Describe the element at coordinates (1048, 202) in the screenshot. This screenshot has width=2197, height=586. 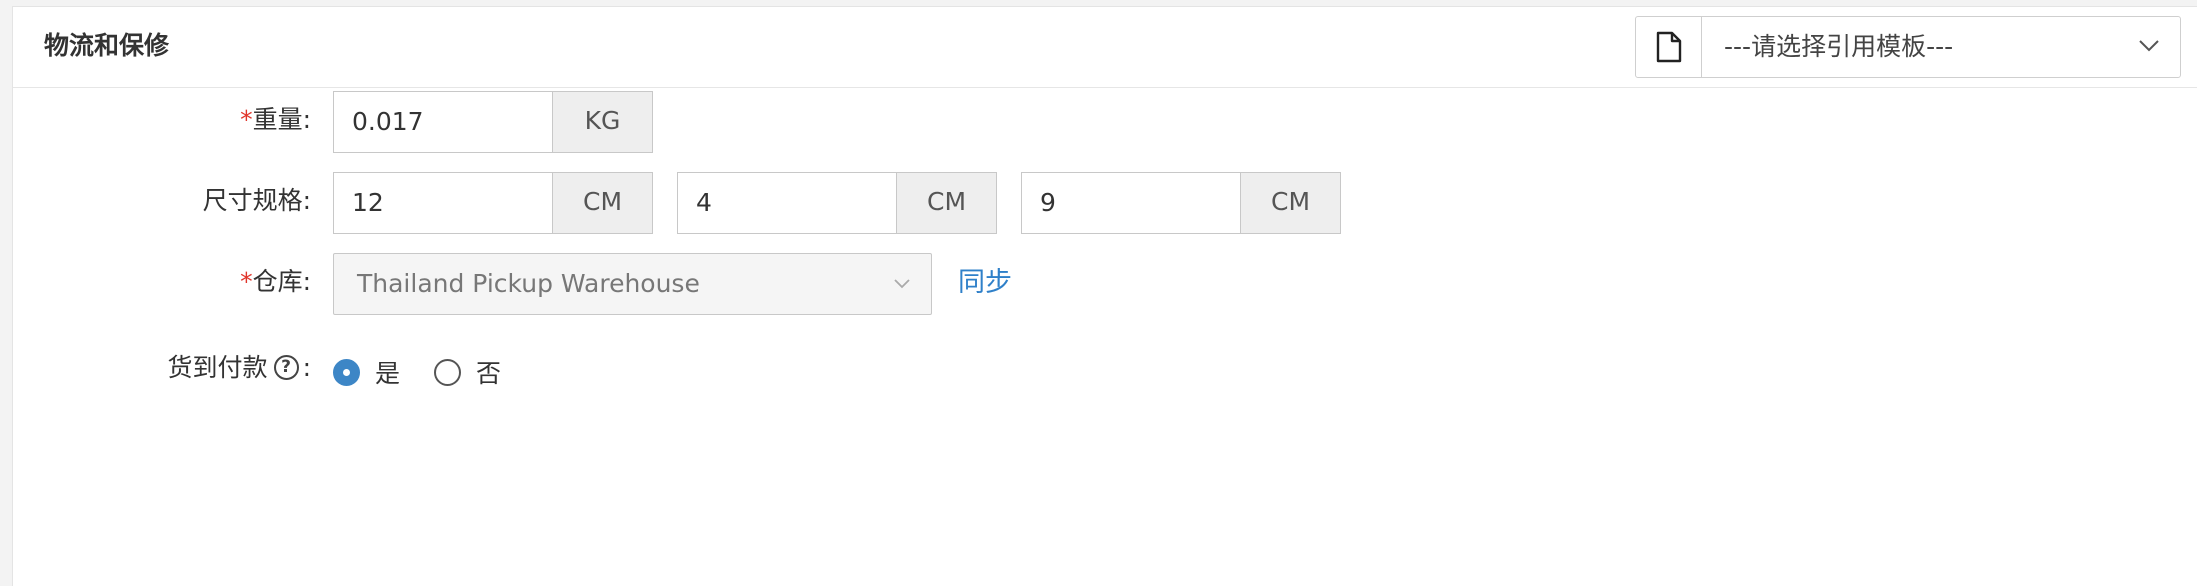
I see `height-value: 9` at that location.